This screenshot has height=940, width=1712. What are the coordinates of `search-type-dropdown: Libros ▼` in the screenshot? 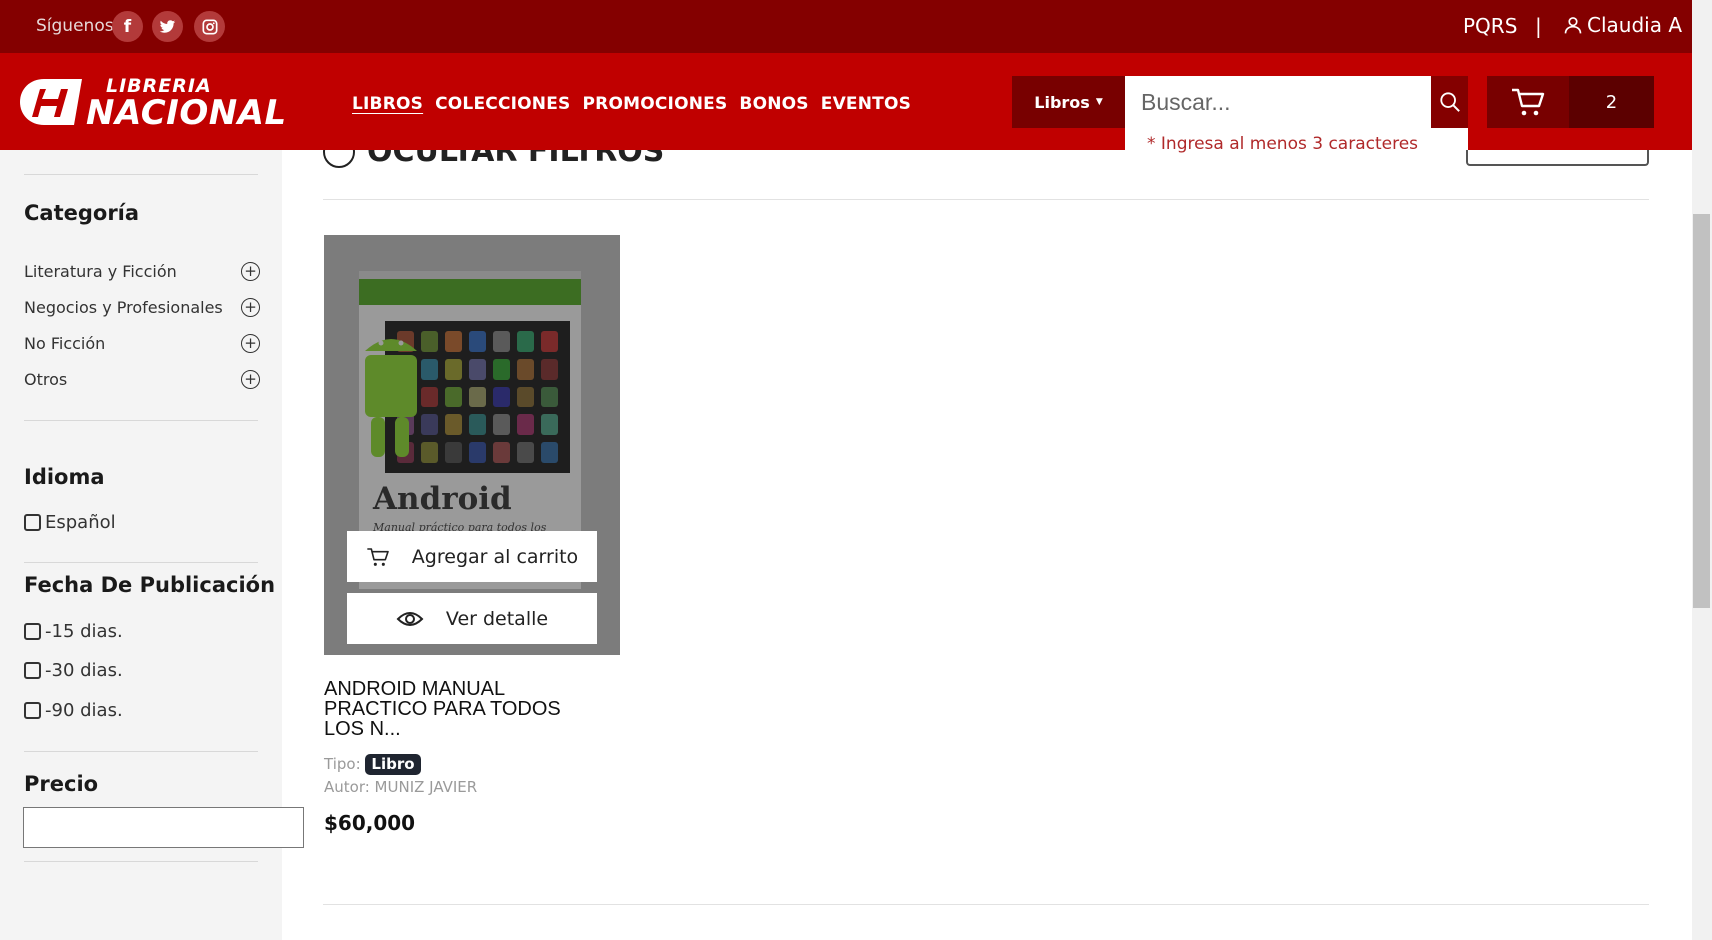 It's located at (1068, 102).